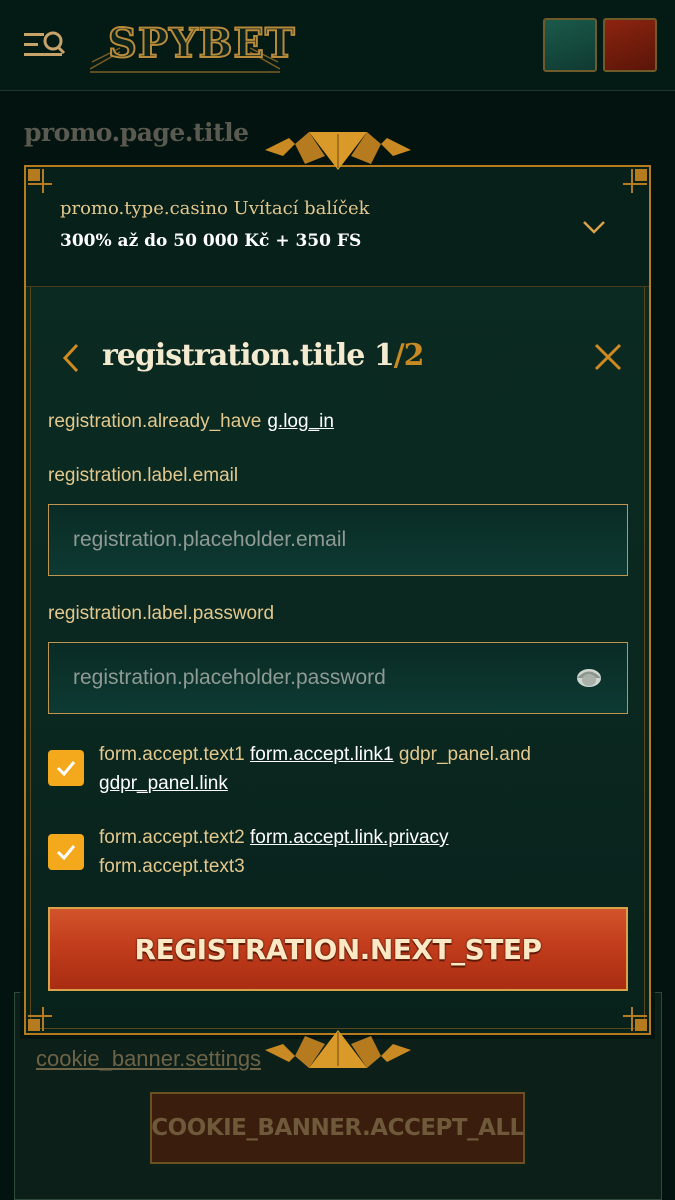  What do you see at coordinates (172, 866) in the screenshot?
I see `accept-text3: form.accept.text3` at bounding box center [172, 866].